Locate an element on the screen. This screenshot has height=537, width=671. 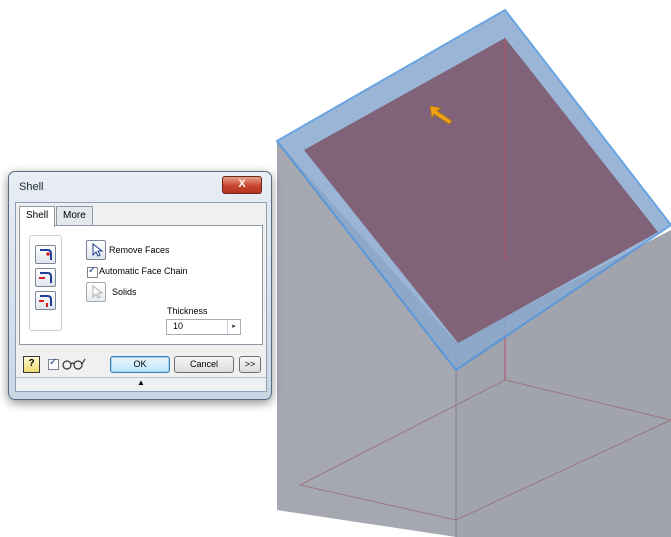
chevron-right-icon: ▸ is located at coordinates (233, 327).